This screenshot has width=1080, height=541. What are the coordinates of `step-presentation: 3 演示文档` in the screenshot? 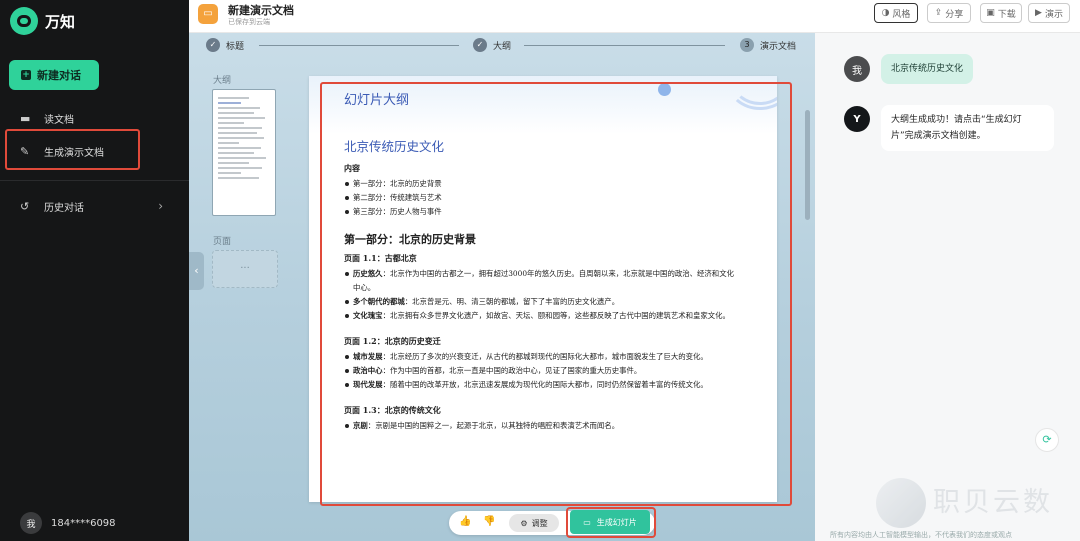 It's located at (768, 45).